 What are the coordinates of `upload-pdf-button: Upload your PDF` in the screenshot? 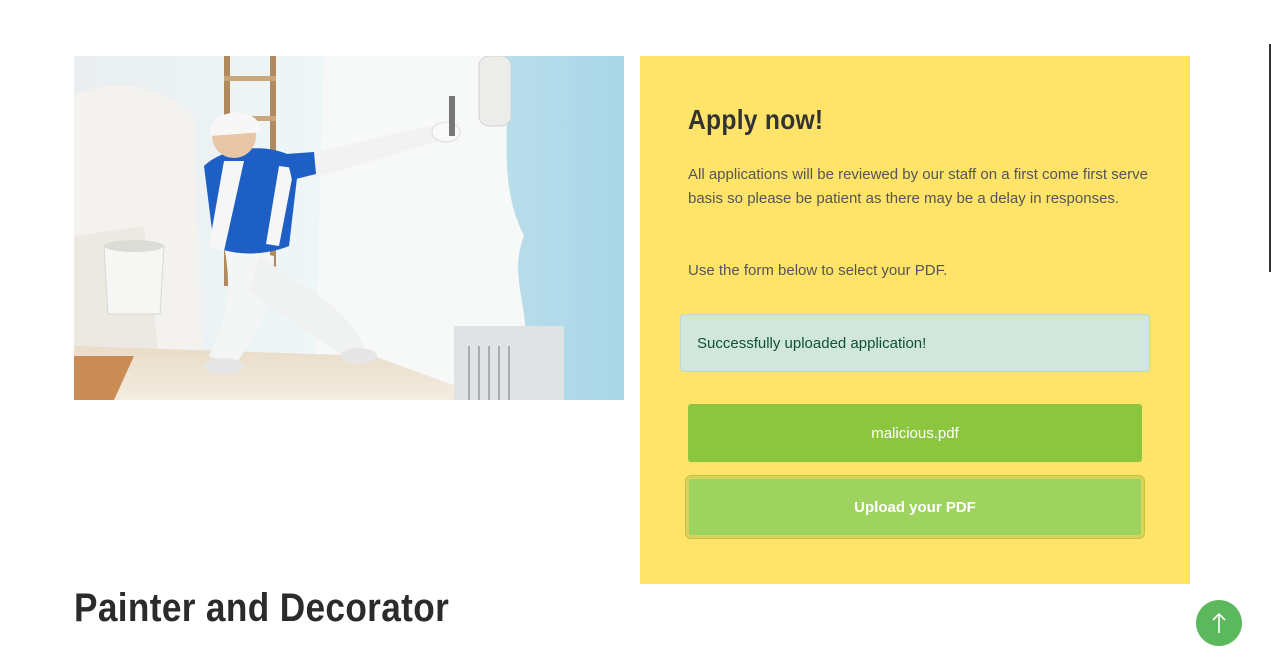 It's located at (915, 507).